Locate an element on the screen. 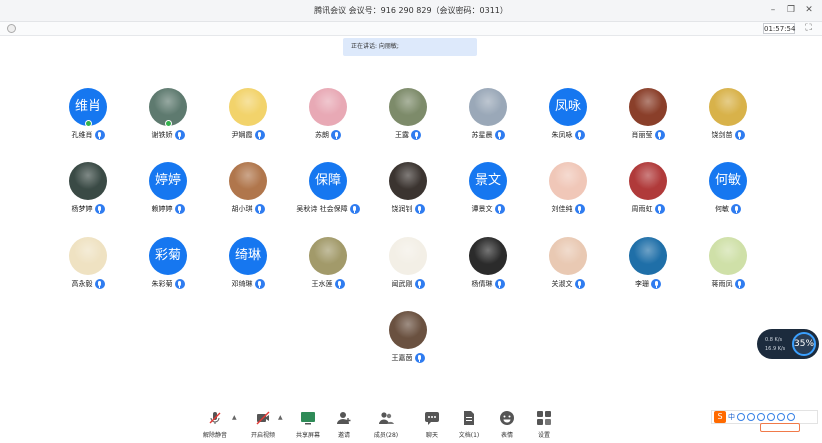 This screenshot has height=443, width=822. participant-tile: 刘佳纯 is located at coordinates (568, 197).